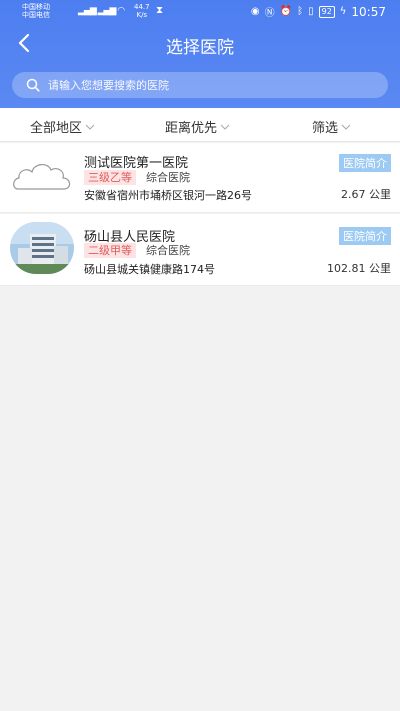  Describe the element at coordinates (142, 15) in the screenshot. I see `speed-unit: K/s` at that location.